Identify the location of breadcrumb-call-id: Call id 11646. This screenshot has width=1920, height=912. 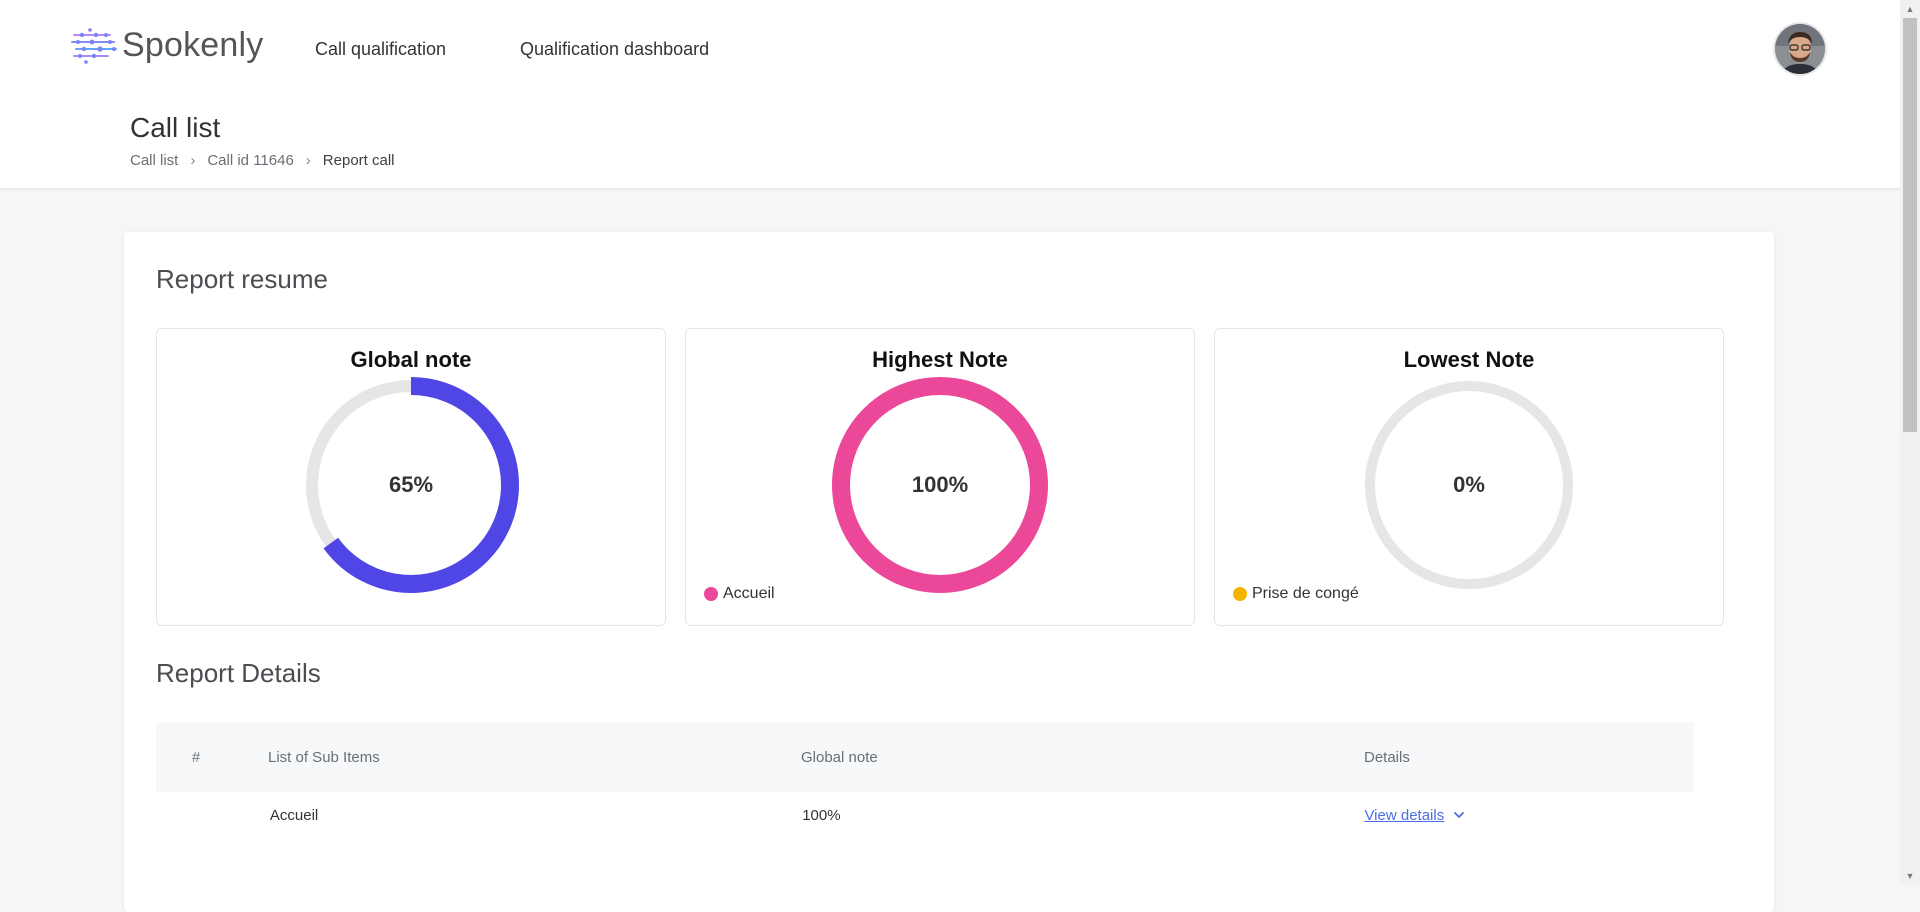
(250, 160).